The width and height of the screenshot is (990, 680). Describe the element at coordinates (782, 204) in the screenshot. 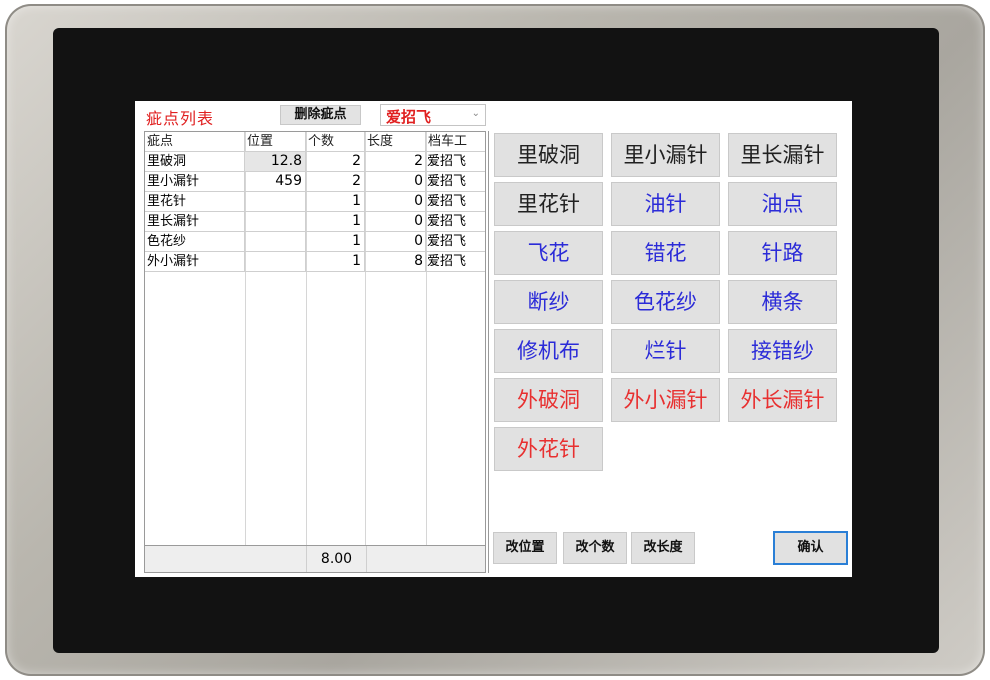

I see `defect-button-oil-spot: 油点` at that location.